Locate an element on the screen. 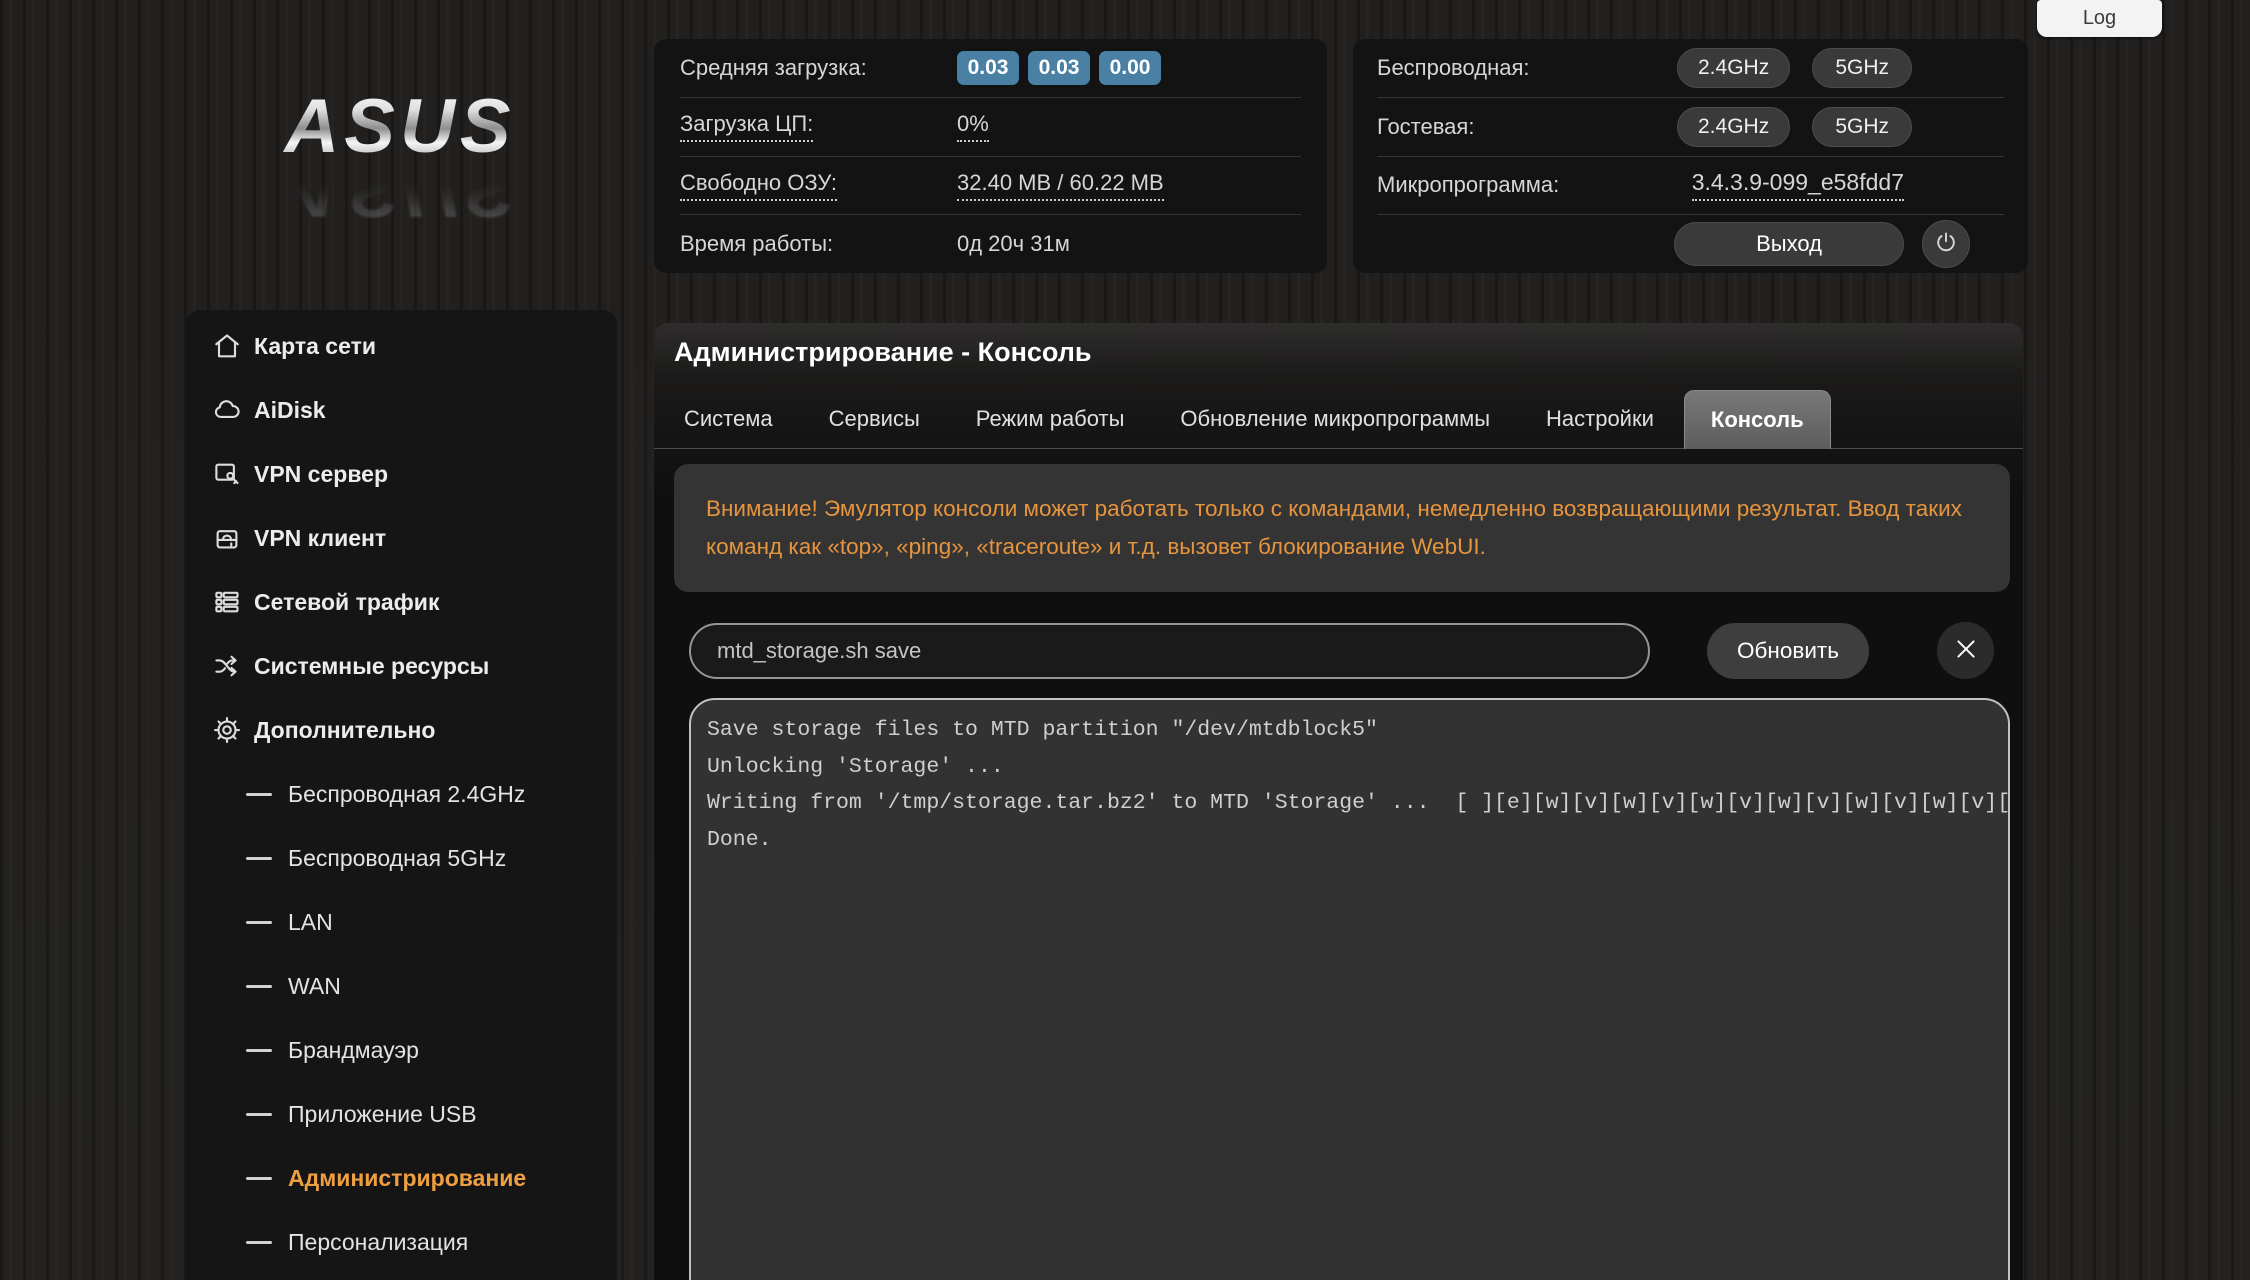  command-row: Обновить is located at coordinates (1356, 650).